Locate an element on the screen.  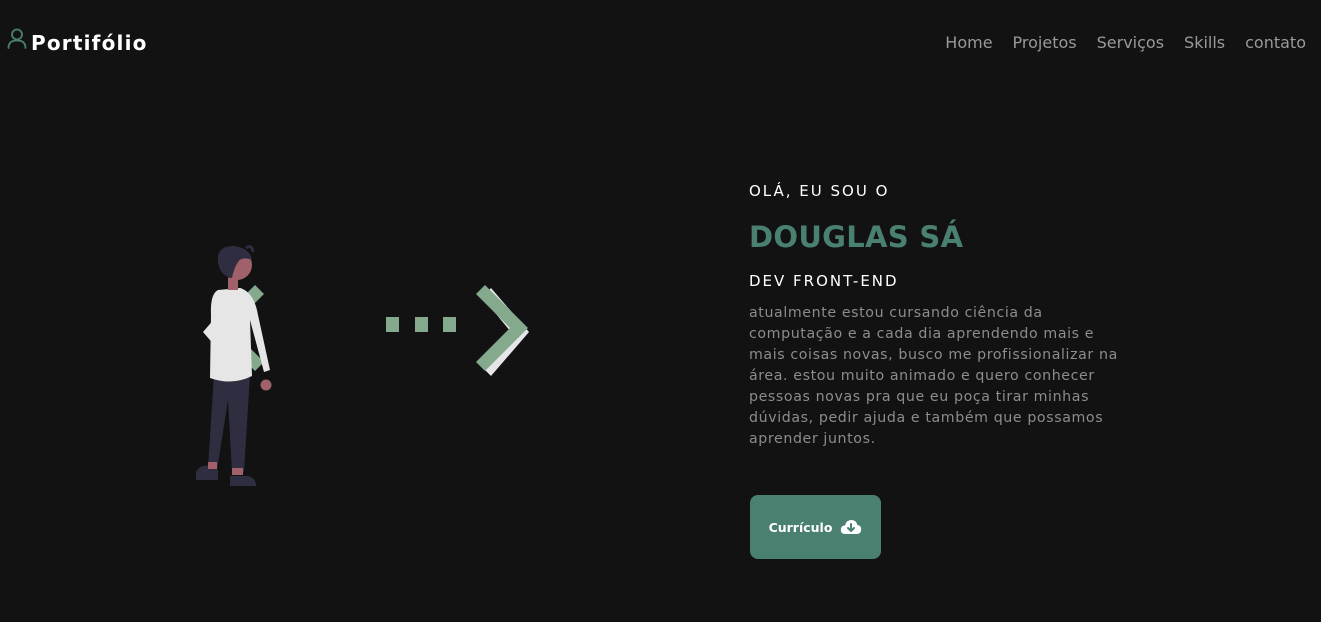
logo: Portifólio is located at coordinates (77, 41).